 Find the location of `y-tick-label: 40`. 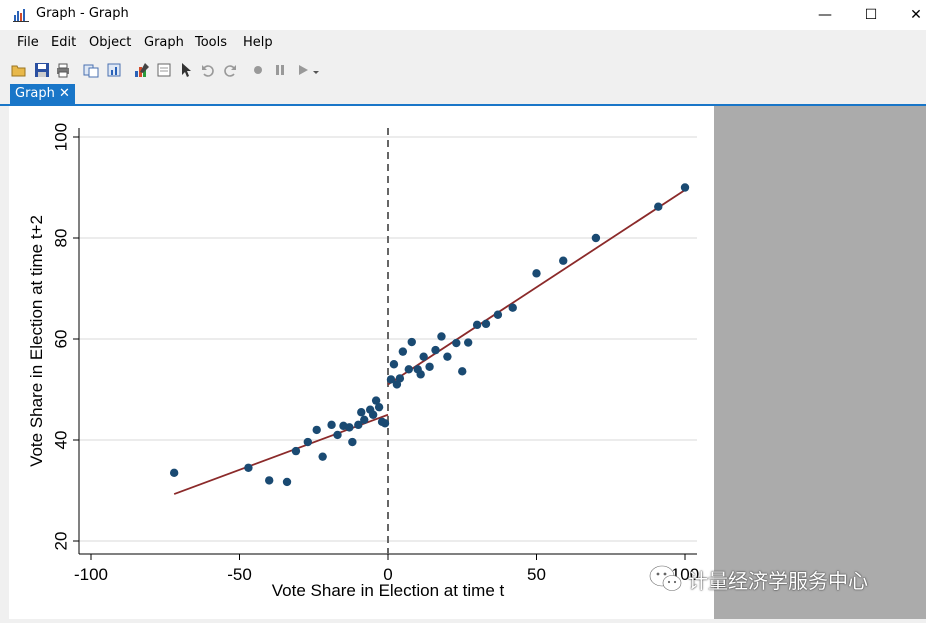

y-tick-label: 40 is located at coordinates (61, 440).